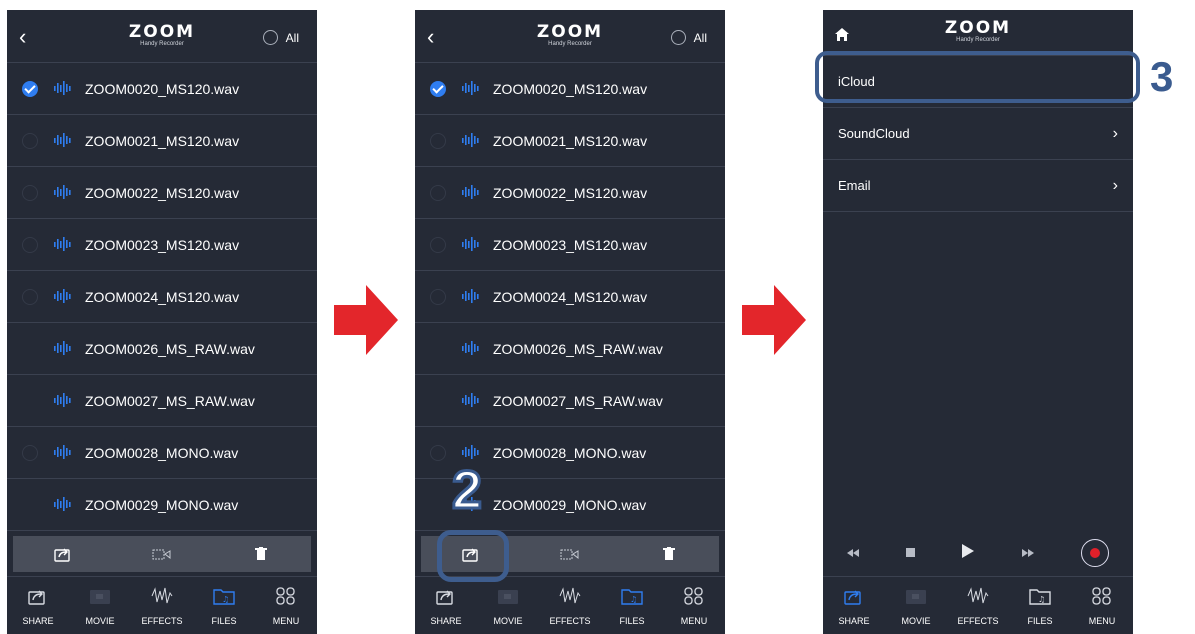  I want to click on files-icon: ♫, so click(1040, 598).